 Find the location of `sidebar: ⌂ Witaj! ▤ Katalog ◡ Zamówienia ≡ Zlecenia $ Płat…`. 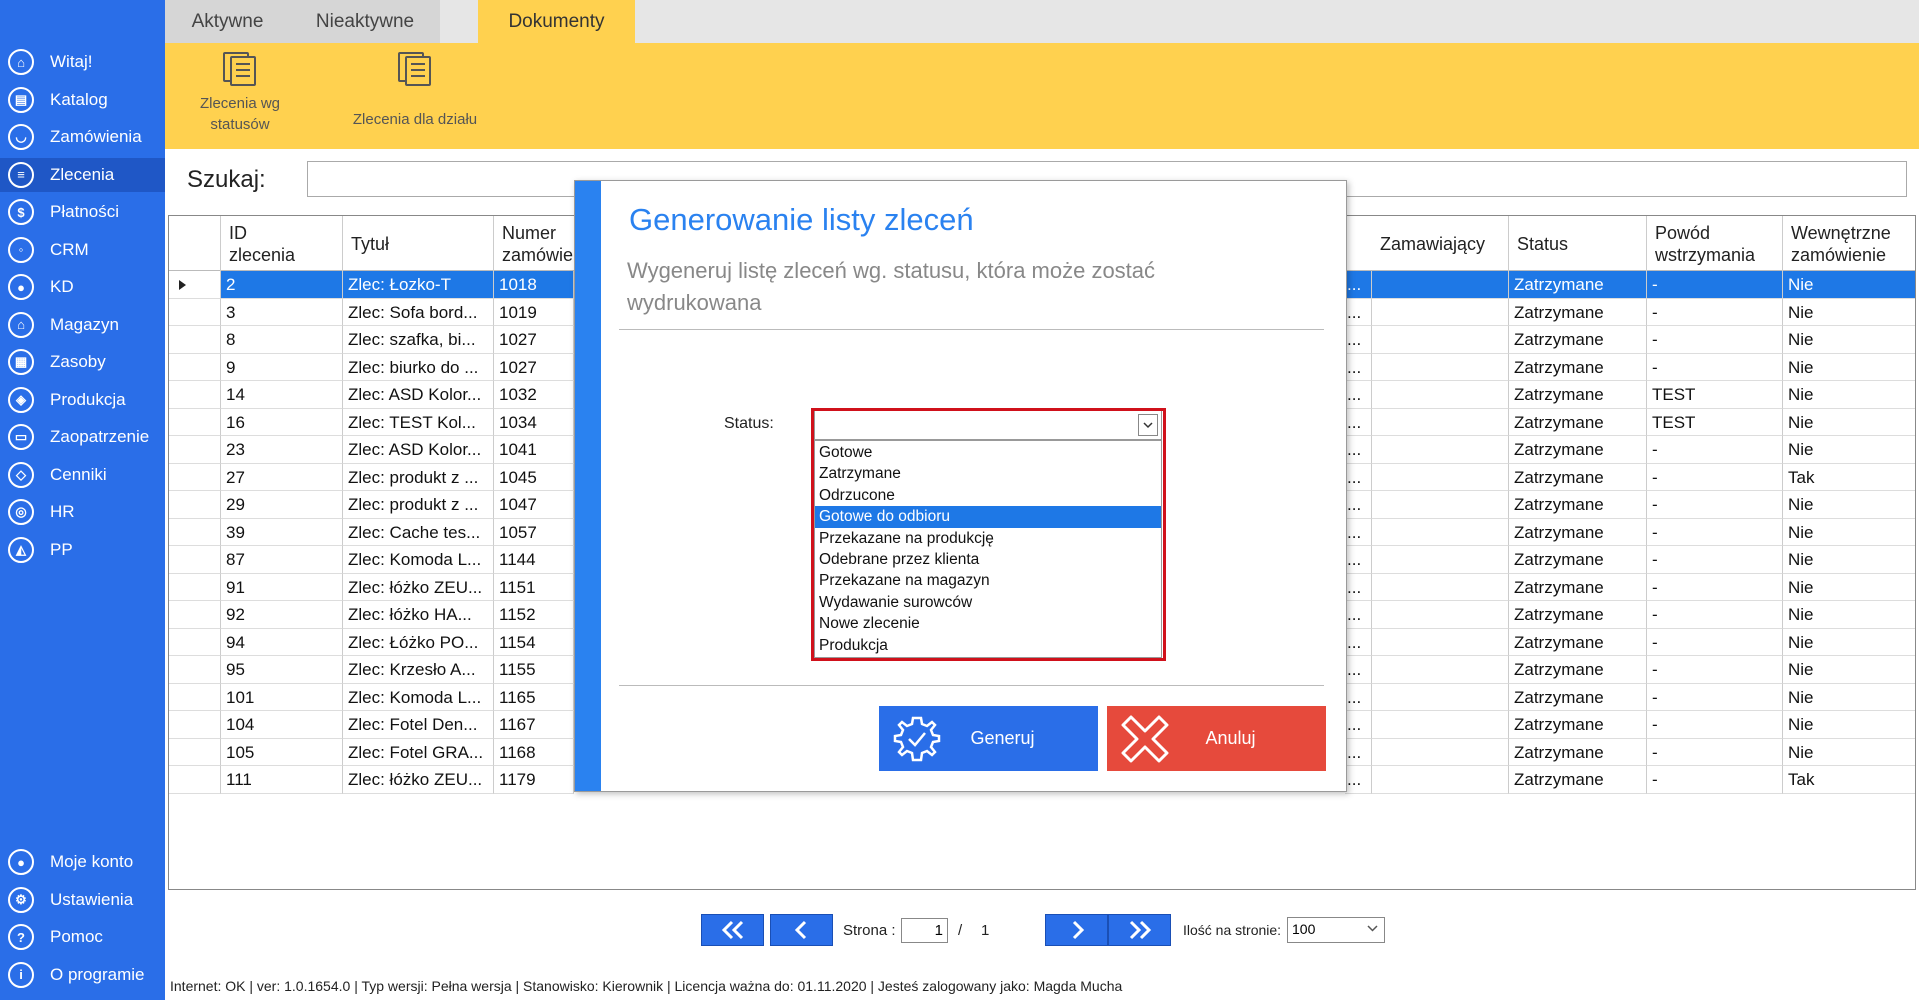

sidebar: ⌂ Witaj! ▤ Katalog ◡ Zamówienia ≡ Zlecenia $ Płat… is located at coordinates (82, 500).